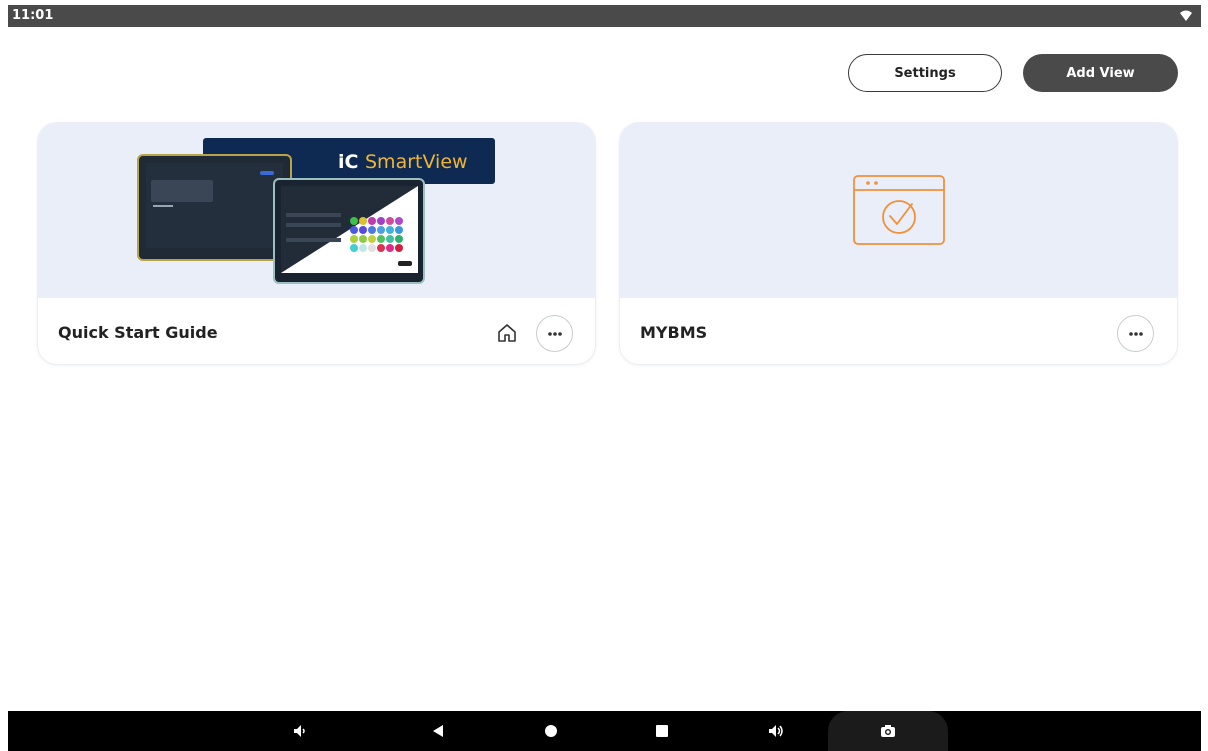 This screenshot has height=751, width=1208. What do you see at coordinates (604, 16) in the screenshot?
I see `status-bar: 11:01` at bounding box center [604, 16].